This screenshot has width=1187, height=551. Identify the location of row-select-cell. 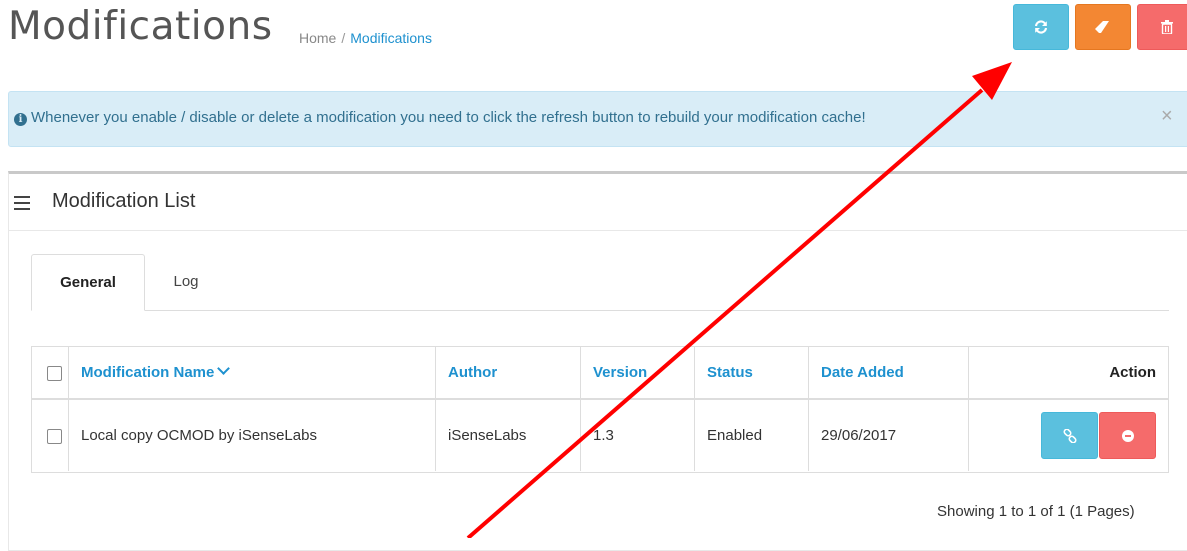
(50, 435).